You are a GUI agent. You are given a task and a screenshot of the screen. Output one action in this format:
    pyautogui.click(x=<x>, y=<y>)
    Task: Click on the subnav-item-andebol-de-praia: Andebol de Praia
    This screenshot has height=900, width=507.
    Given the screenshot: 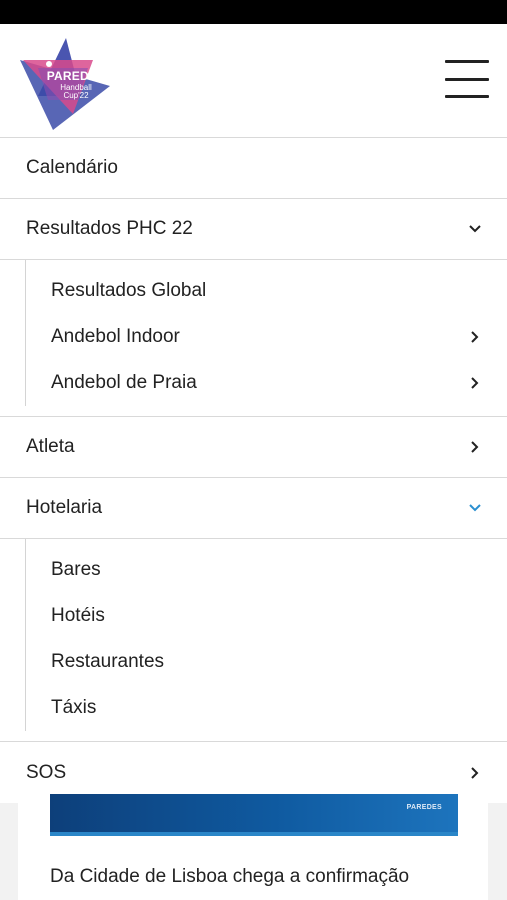 What is the action you would take?
    pyautogui.click(x=253, y=383)
    